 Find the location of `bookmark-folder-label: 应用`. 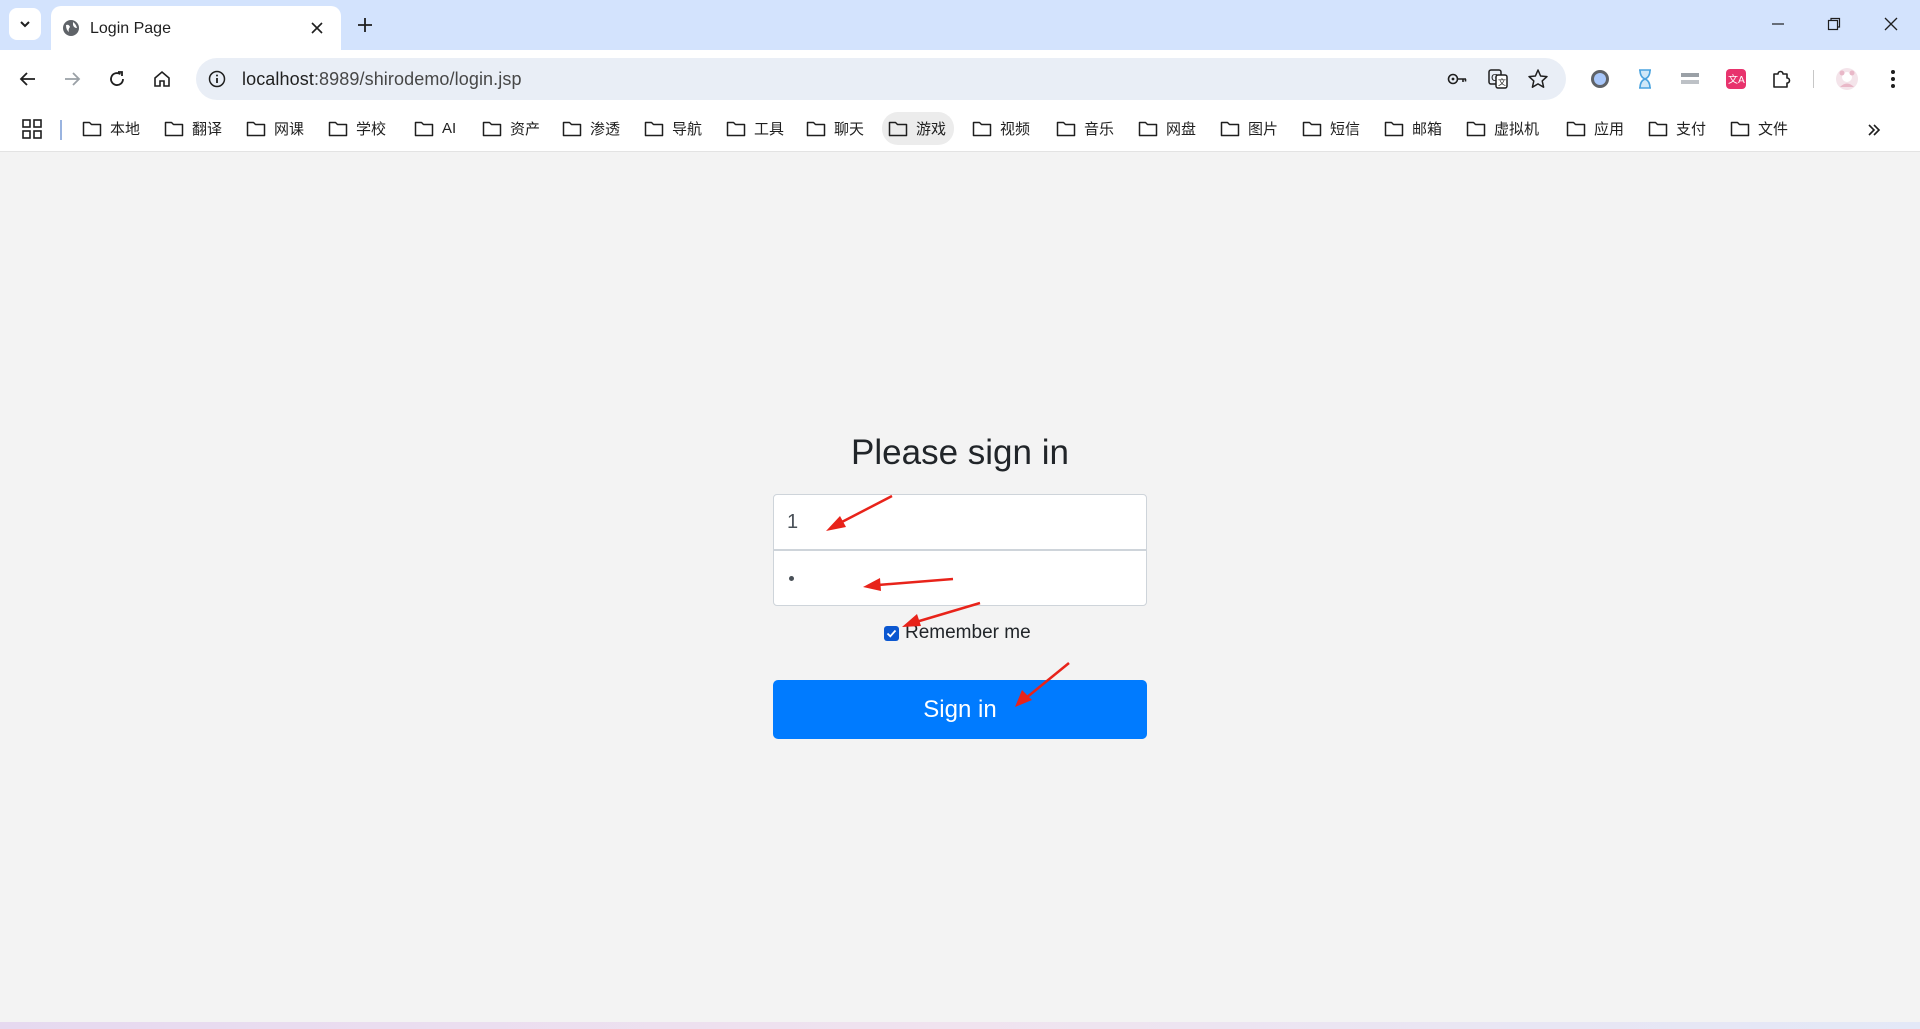

bookmark-folder-label: 应用 is located at coordinates (1609, 129).